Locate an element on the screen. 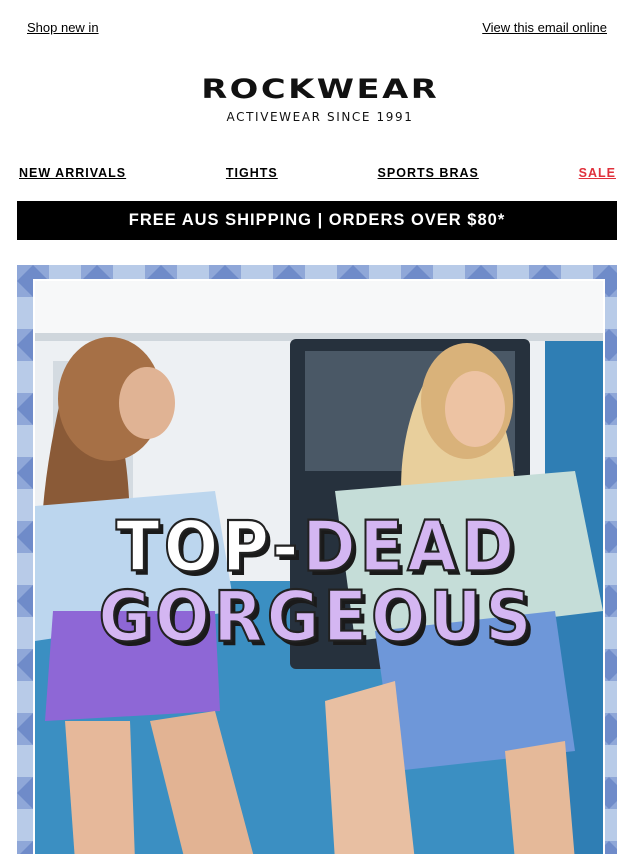 The height and width of the screenshot is (854, 640). view-online-link: View this email online is located at coordinates (544, 28).